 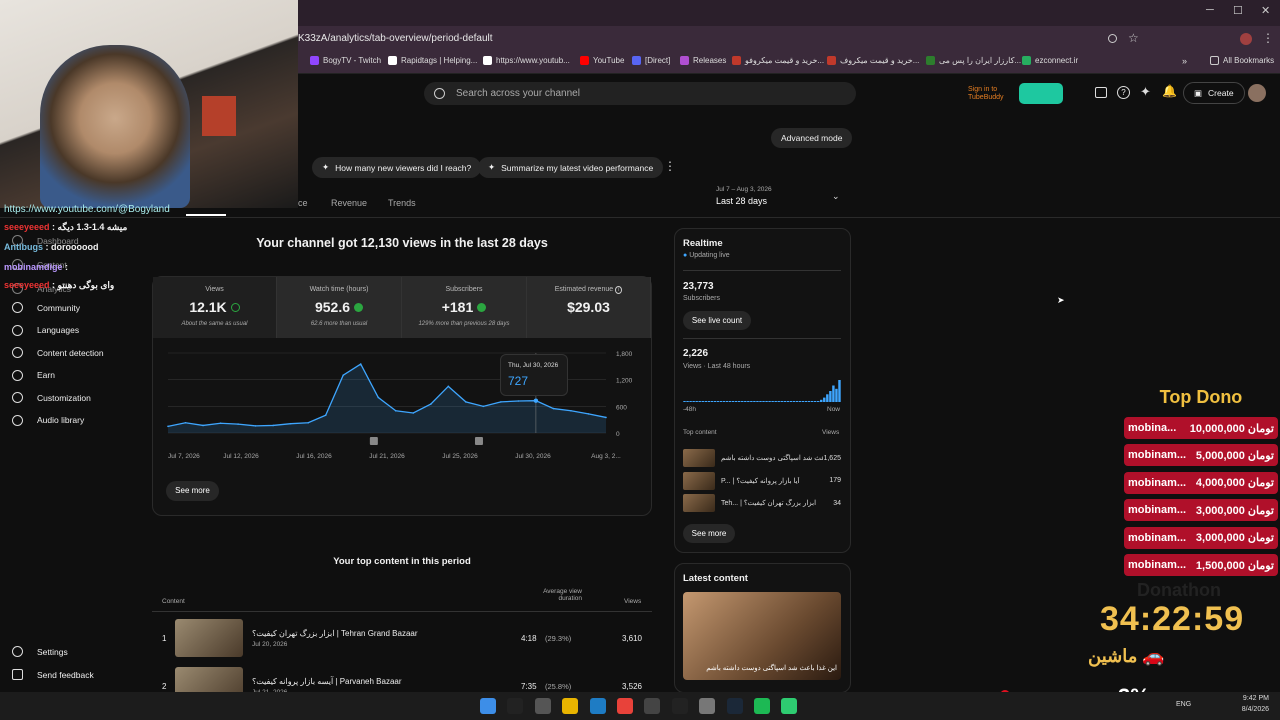 What do you see at coordinates (625, 706) in the screenshot?
I see `chrome-icon` at bounding box center [625, 706].